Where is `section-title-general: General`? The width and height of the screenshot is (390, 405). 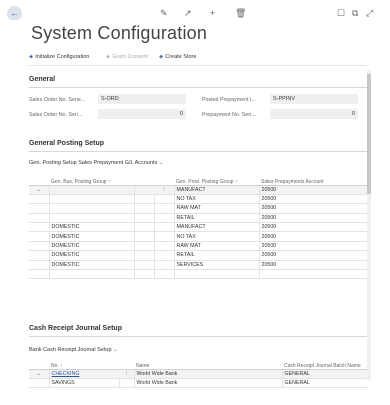 section-title-general: General is located at coordinates (42, 79).